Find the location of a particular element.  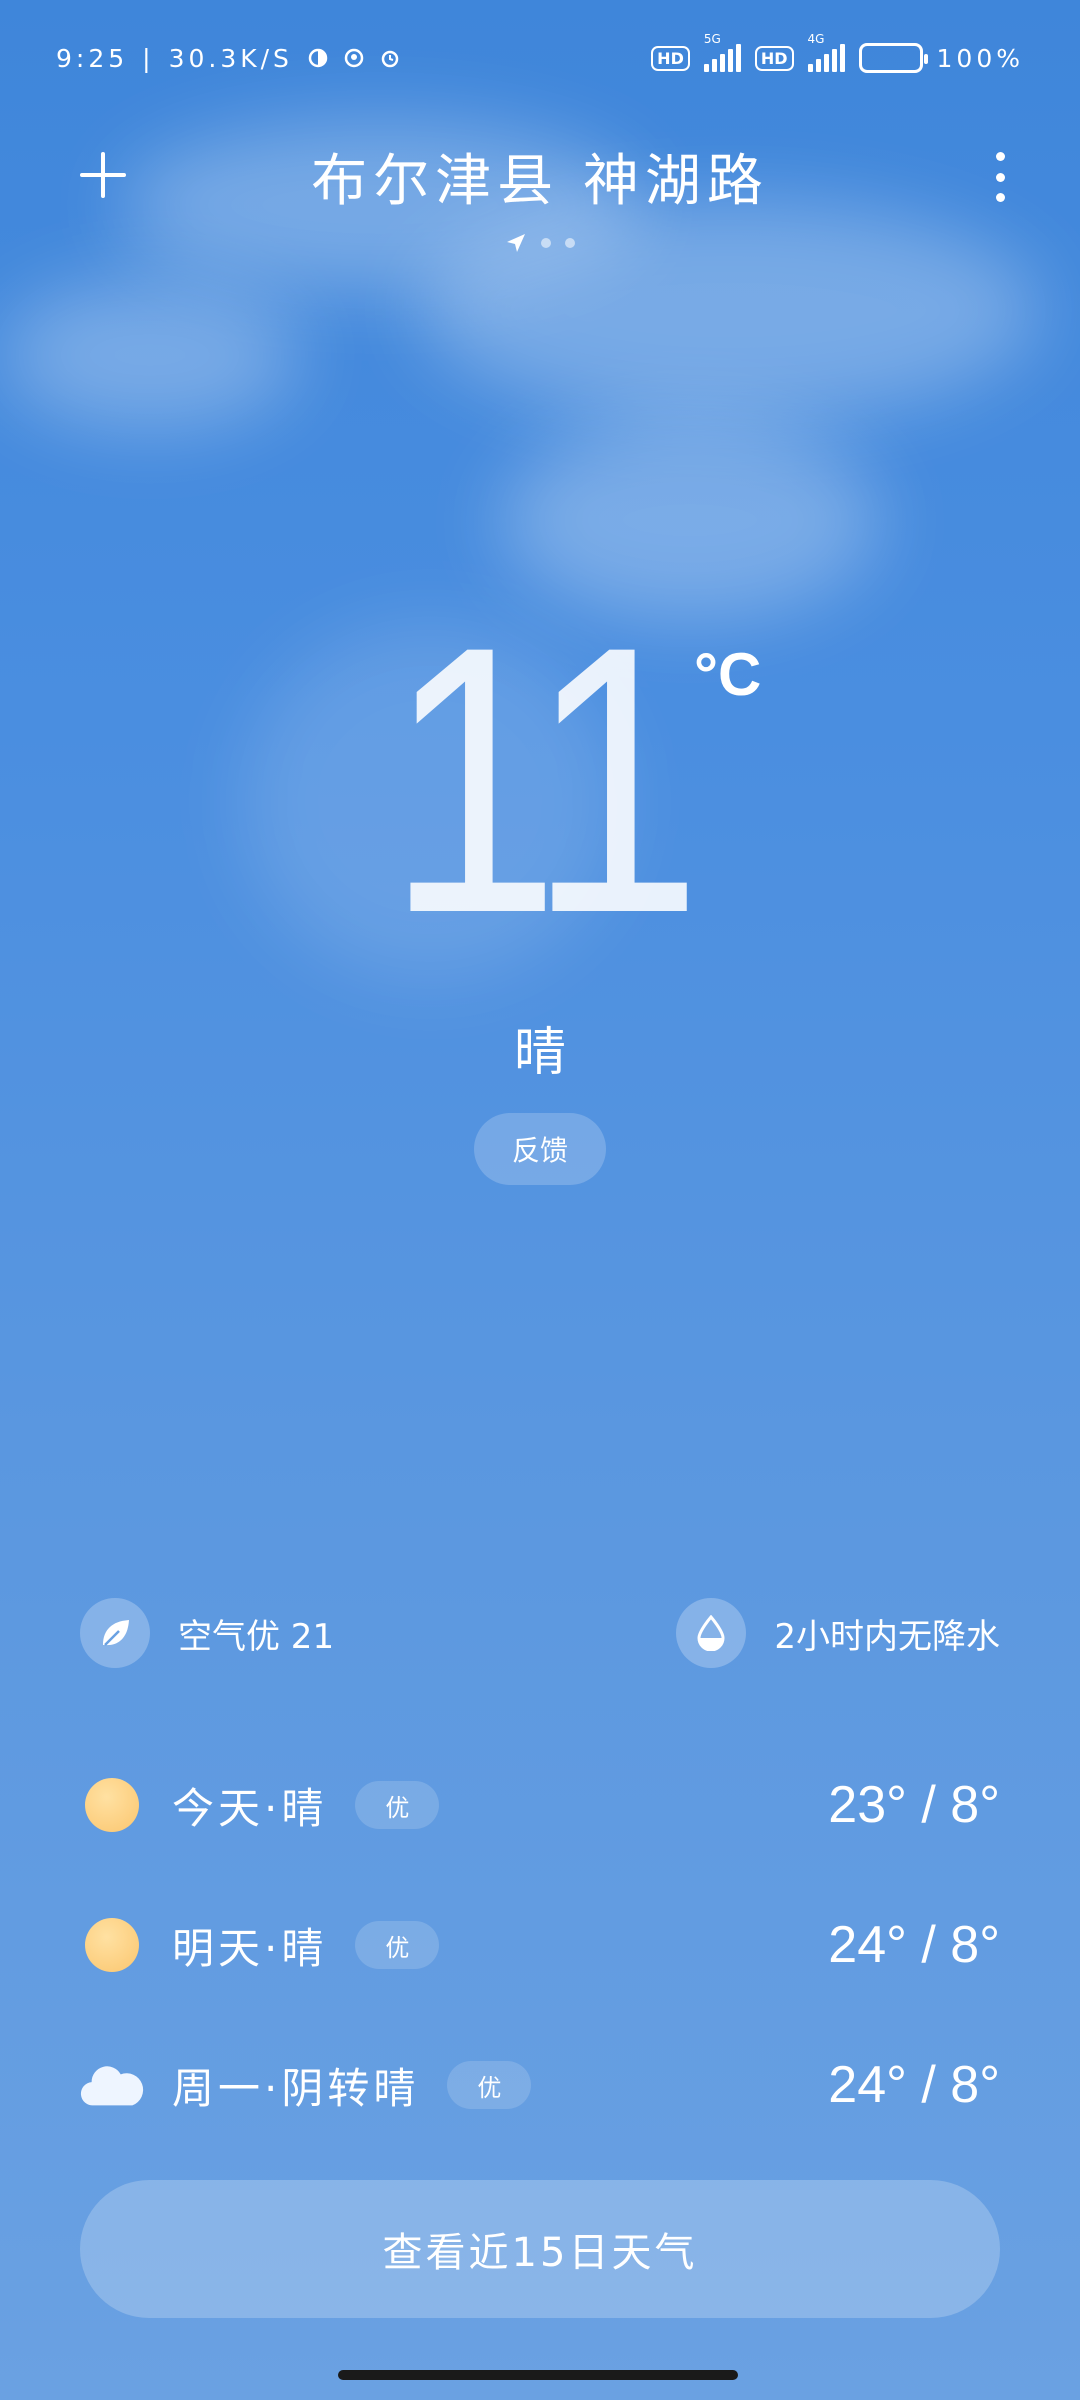

battery-icon is located at coordinates (893, 58).